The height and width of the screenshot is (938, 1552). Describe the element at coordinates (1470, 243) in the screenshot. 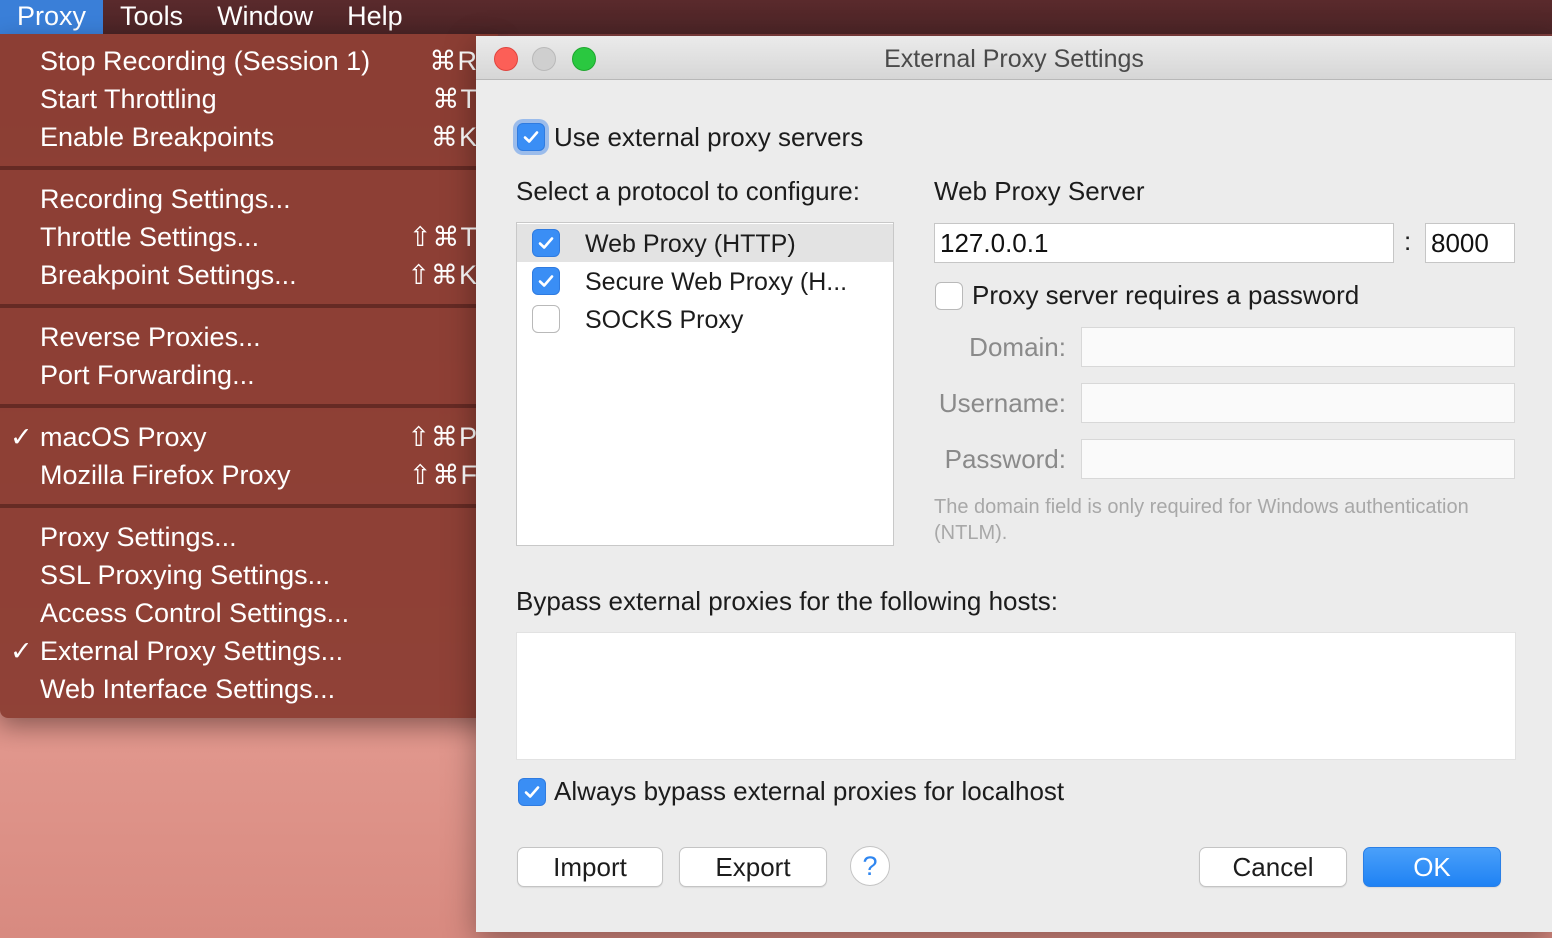

I see `proxy-port-input: 8000` at that location.